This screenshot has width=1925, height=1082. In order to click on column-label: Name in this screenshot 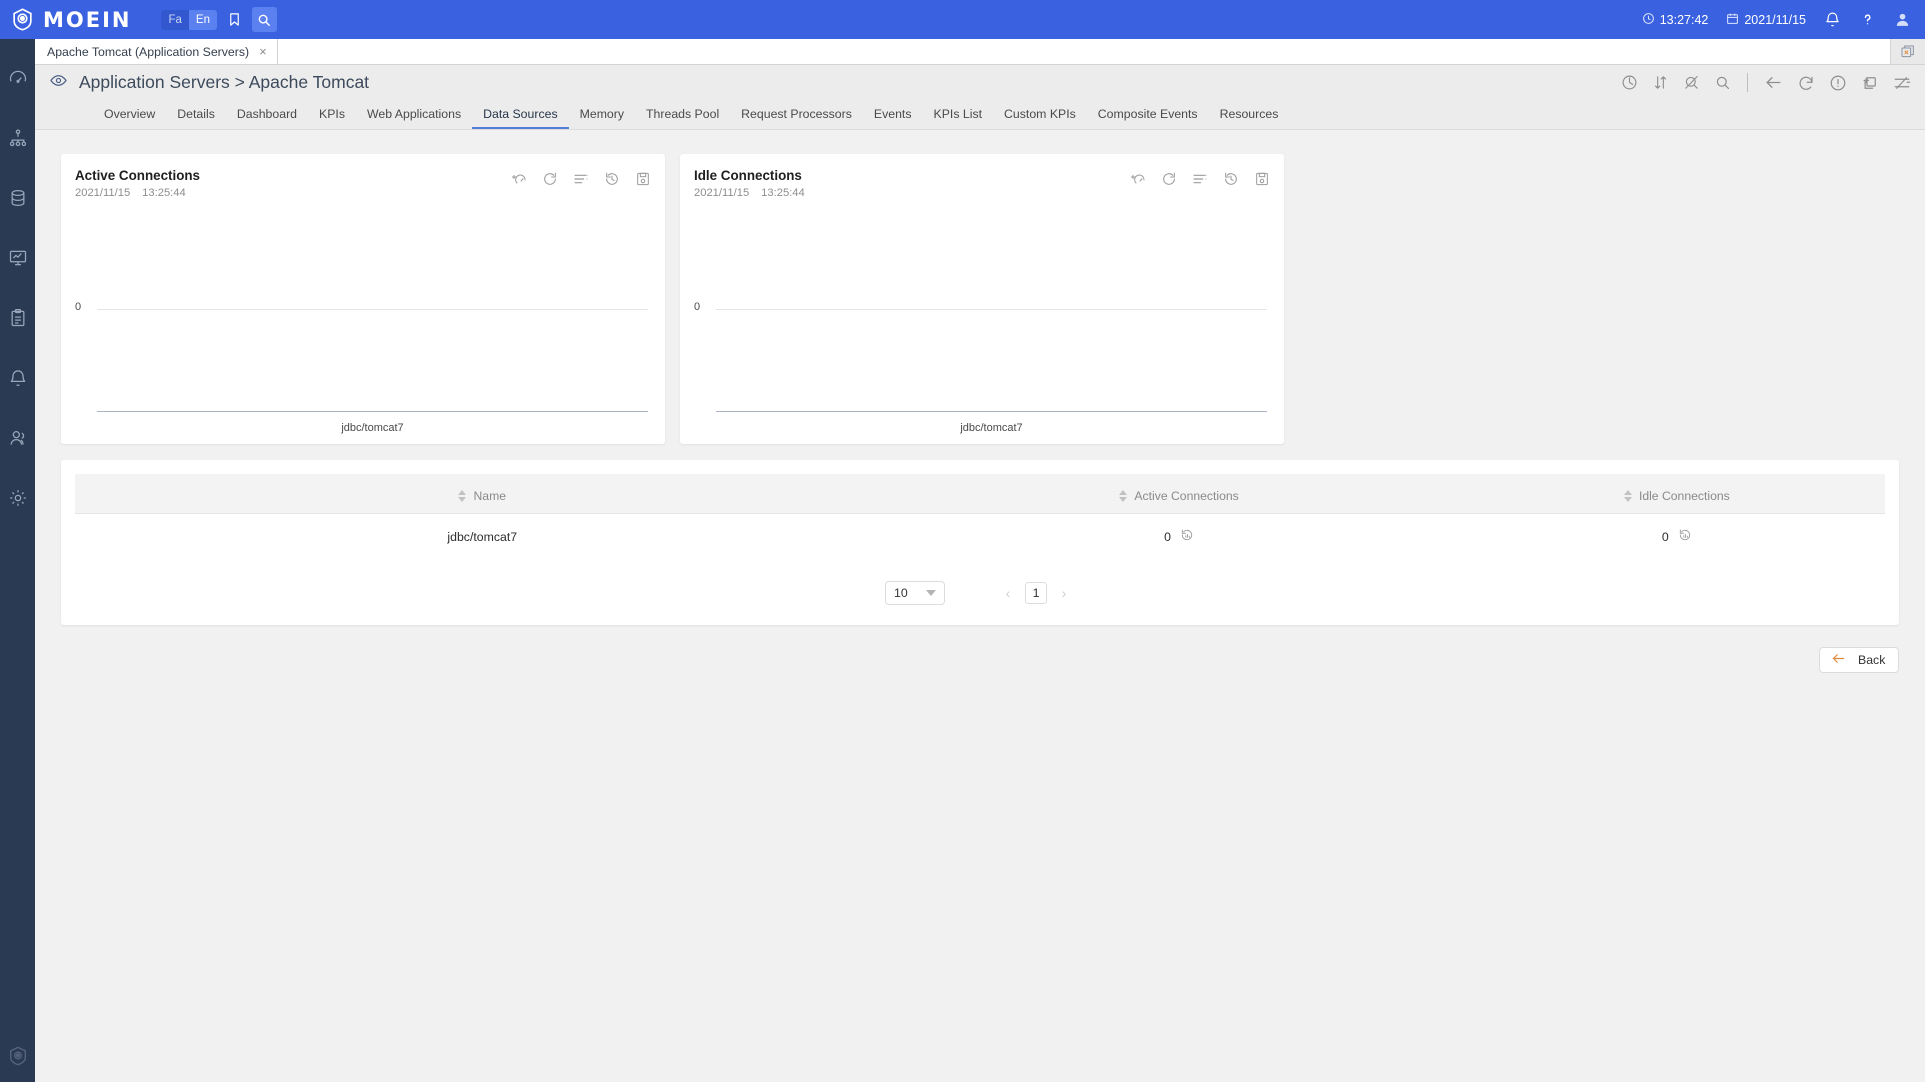, I will do `click(489, 496)`.